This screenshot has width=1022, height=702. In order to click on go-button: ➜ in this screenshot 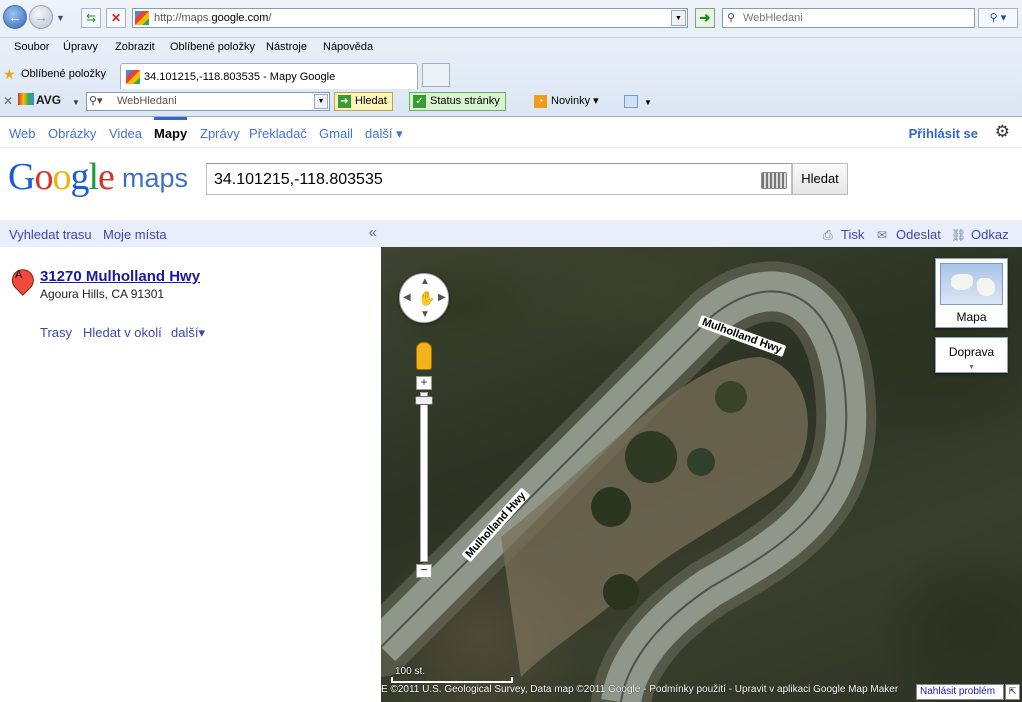, I will do `click(705, 18)`.